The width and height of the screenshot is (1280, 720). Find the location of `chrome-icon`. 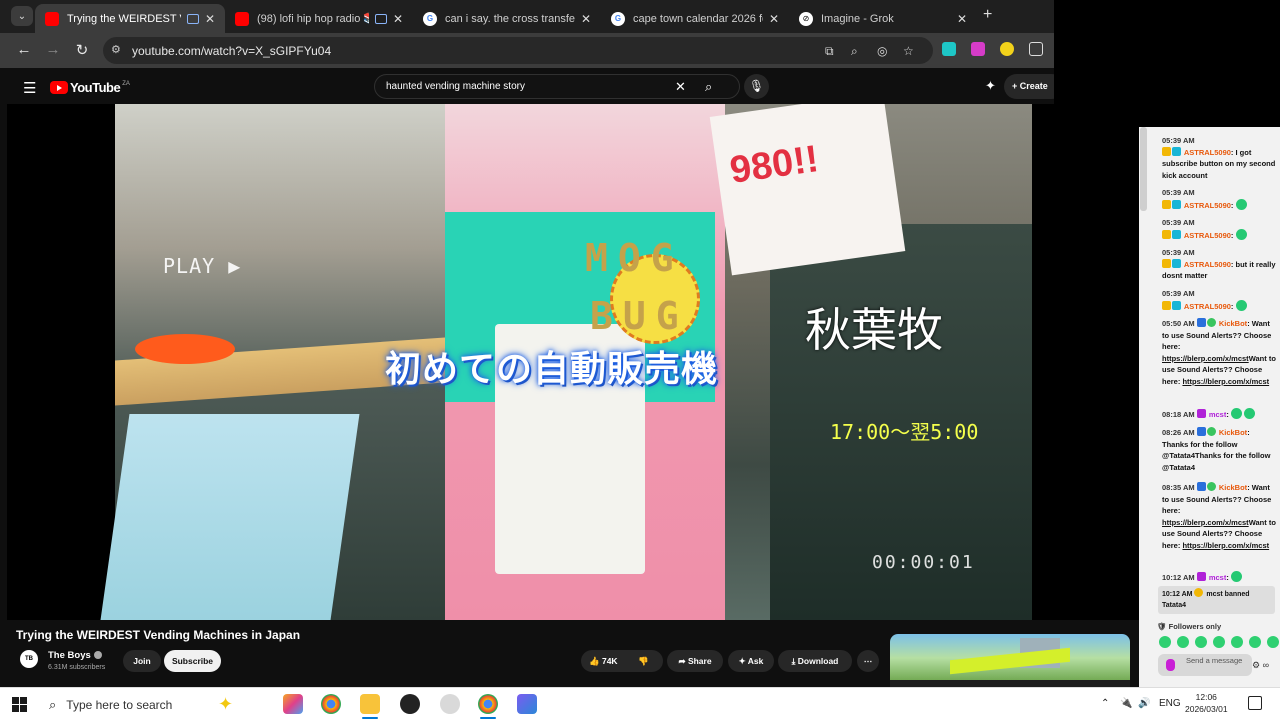

chrome-icon is located at coordinates (331, 704).